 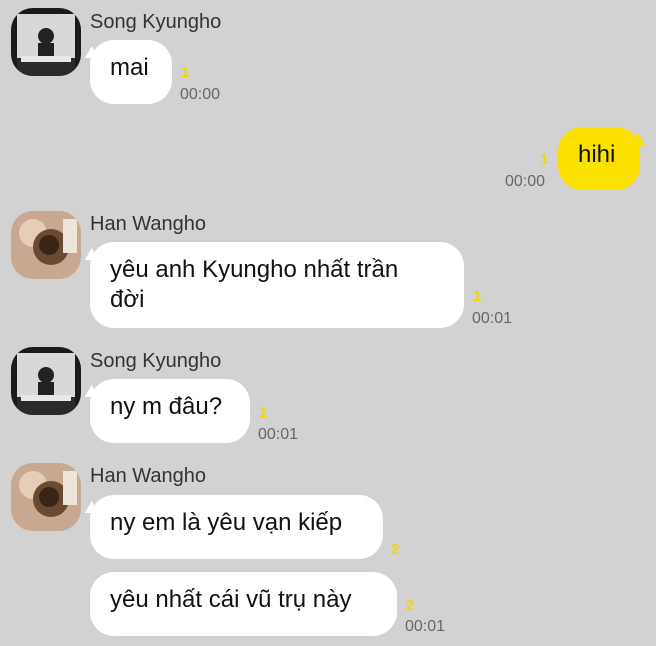 I want to click on my-message-bubble: hihi, so click(x=599, y=158).